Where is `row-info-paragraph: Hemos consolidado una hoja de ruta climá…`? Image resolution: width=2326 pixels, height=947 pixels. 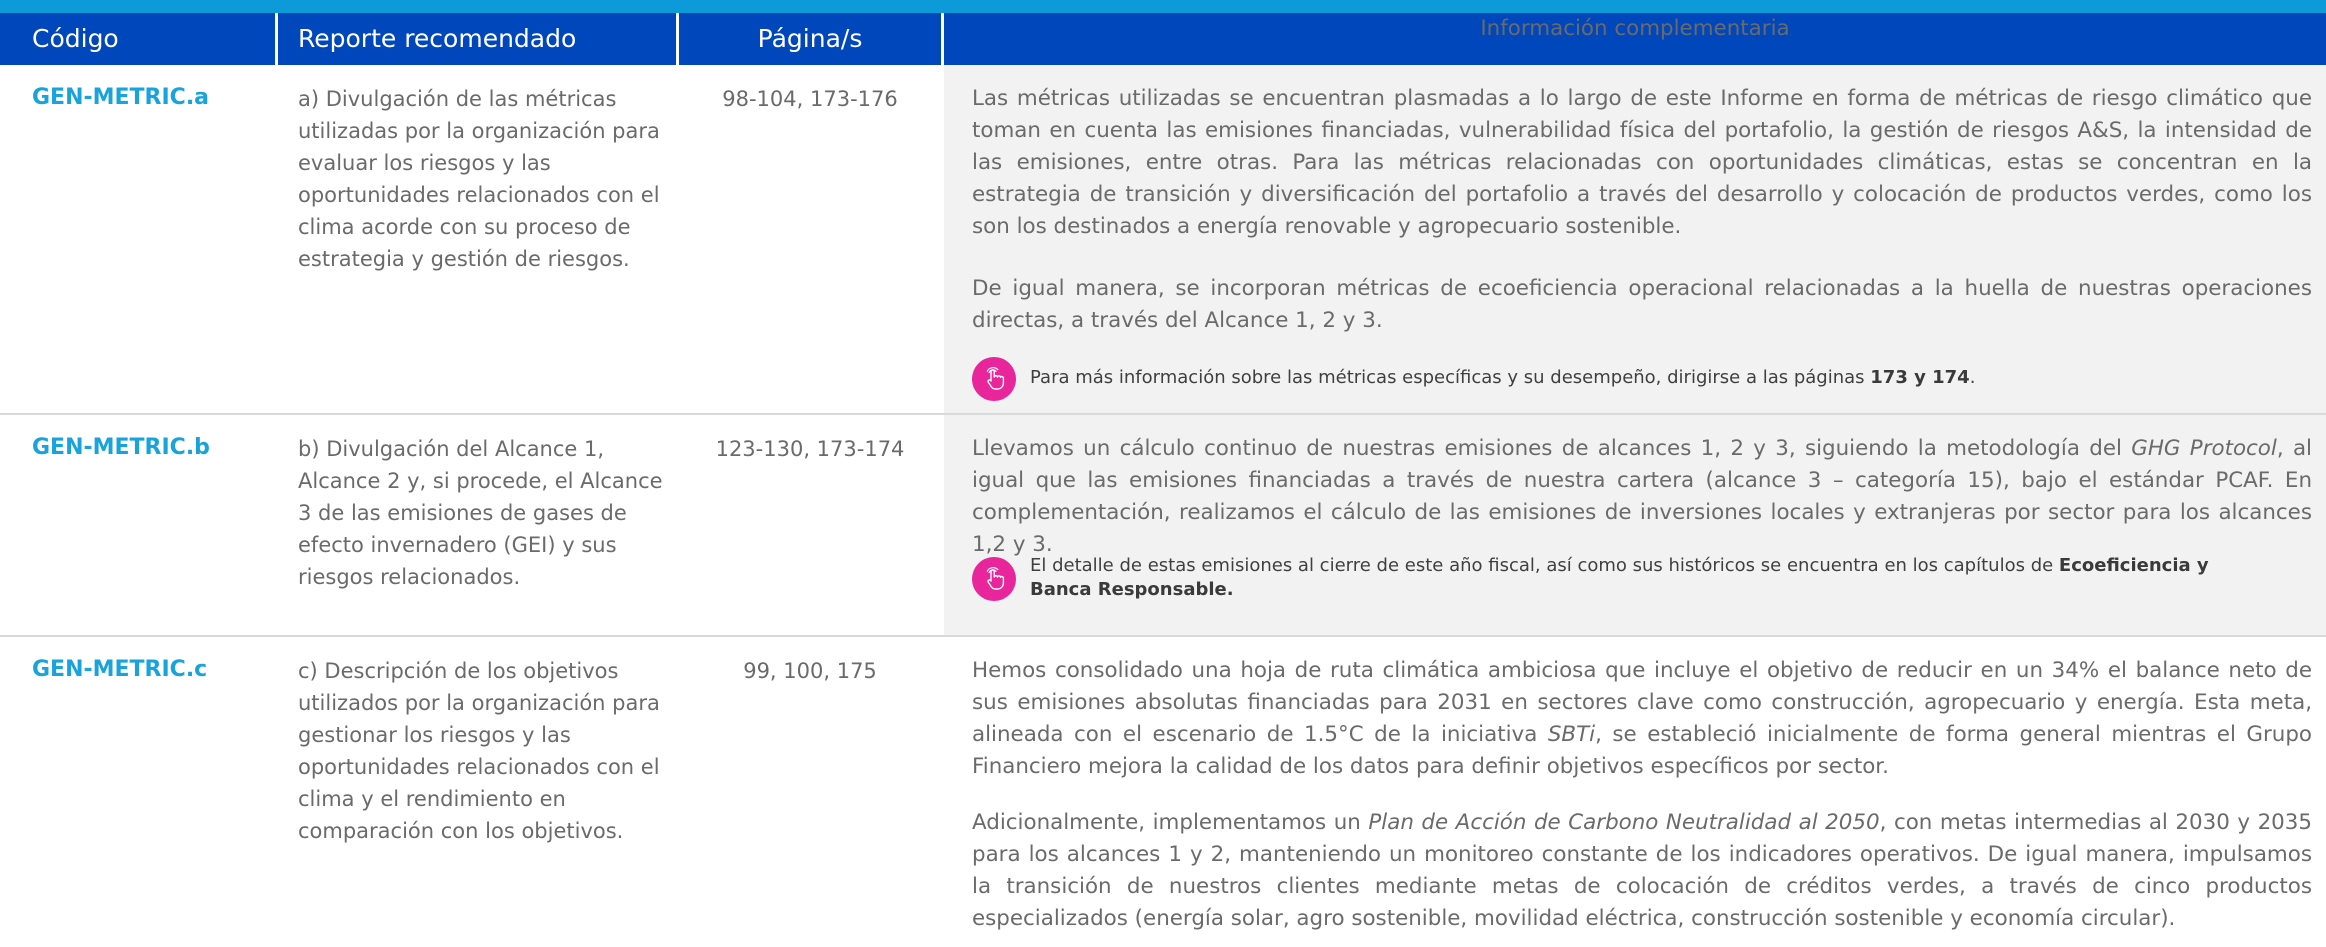 row-info-paragraph: Hemos consolidado una hoja de ruta climá… is located at coordinates (1642, 719).